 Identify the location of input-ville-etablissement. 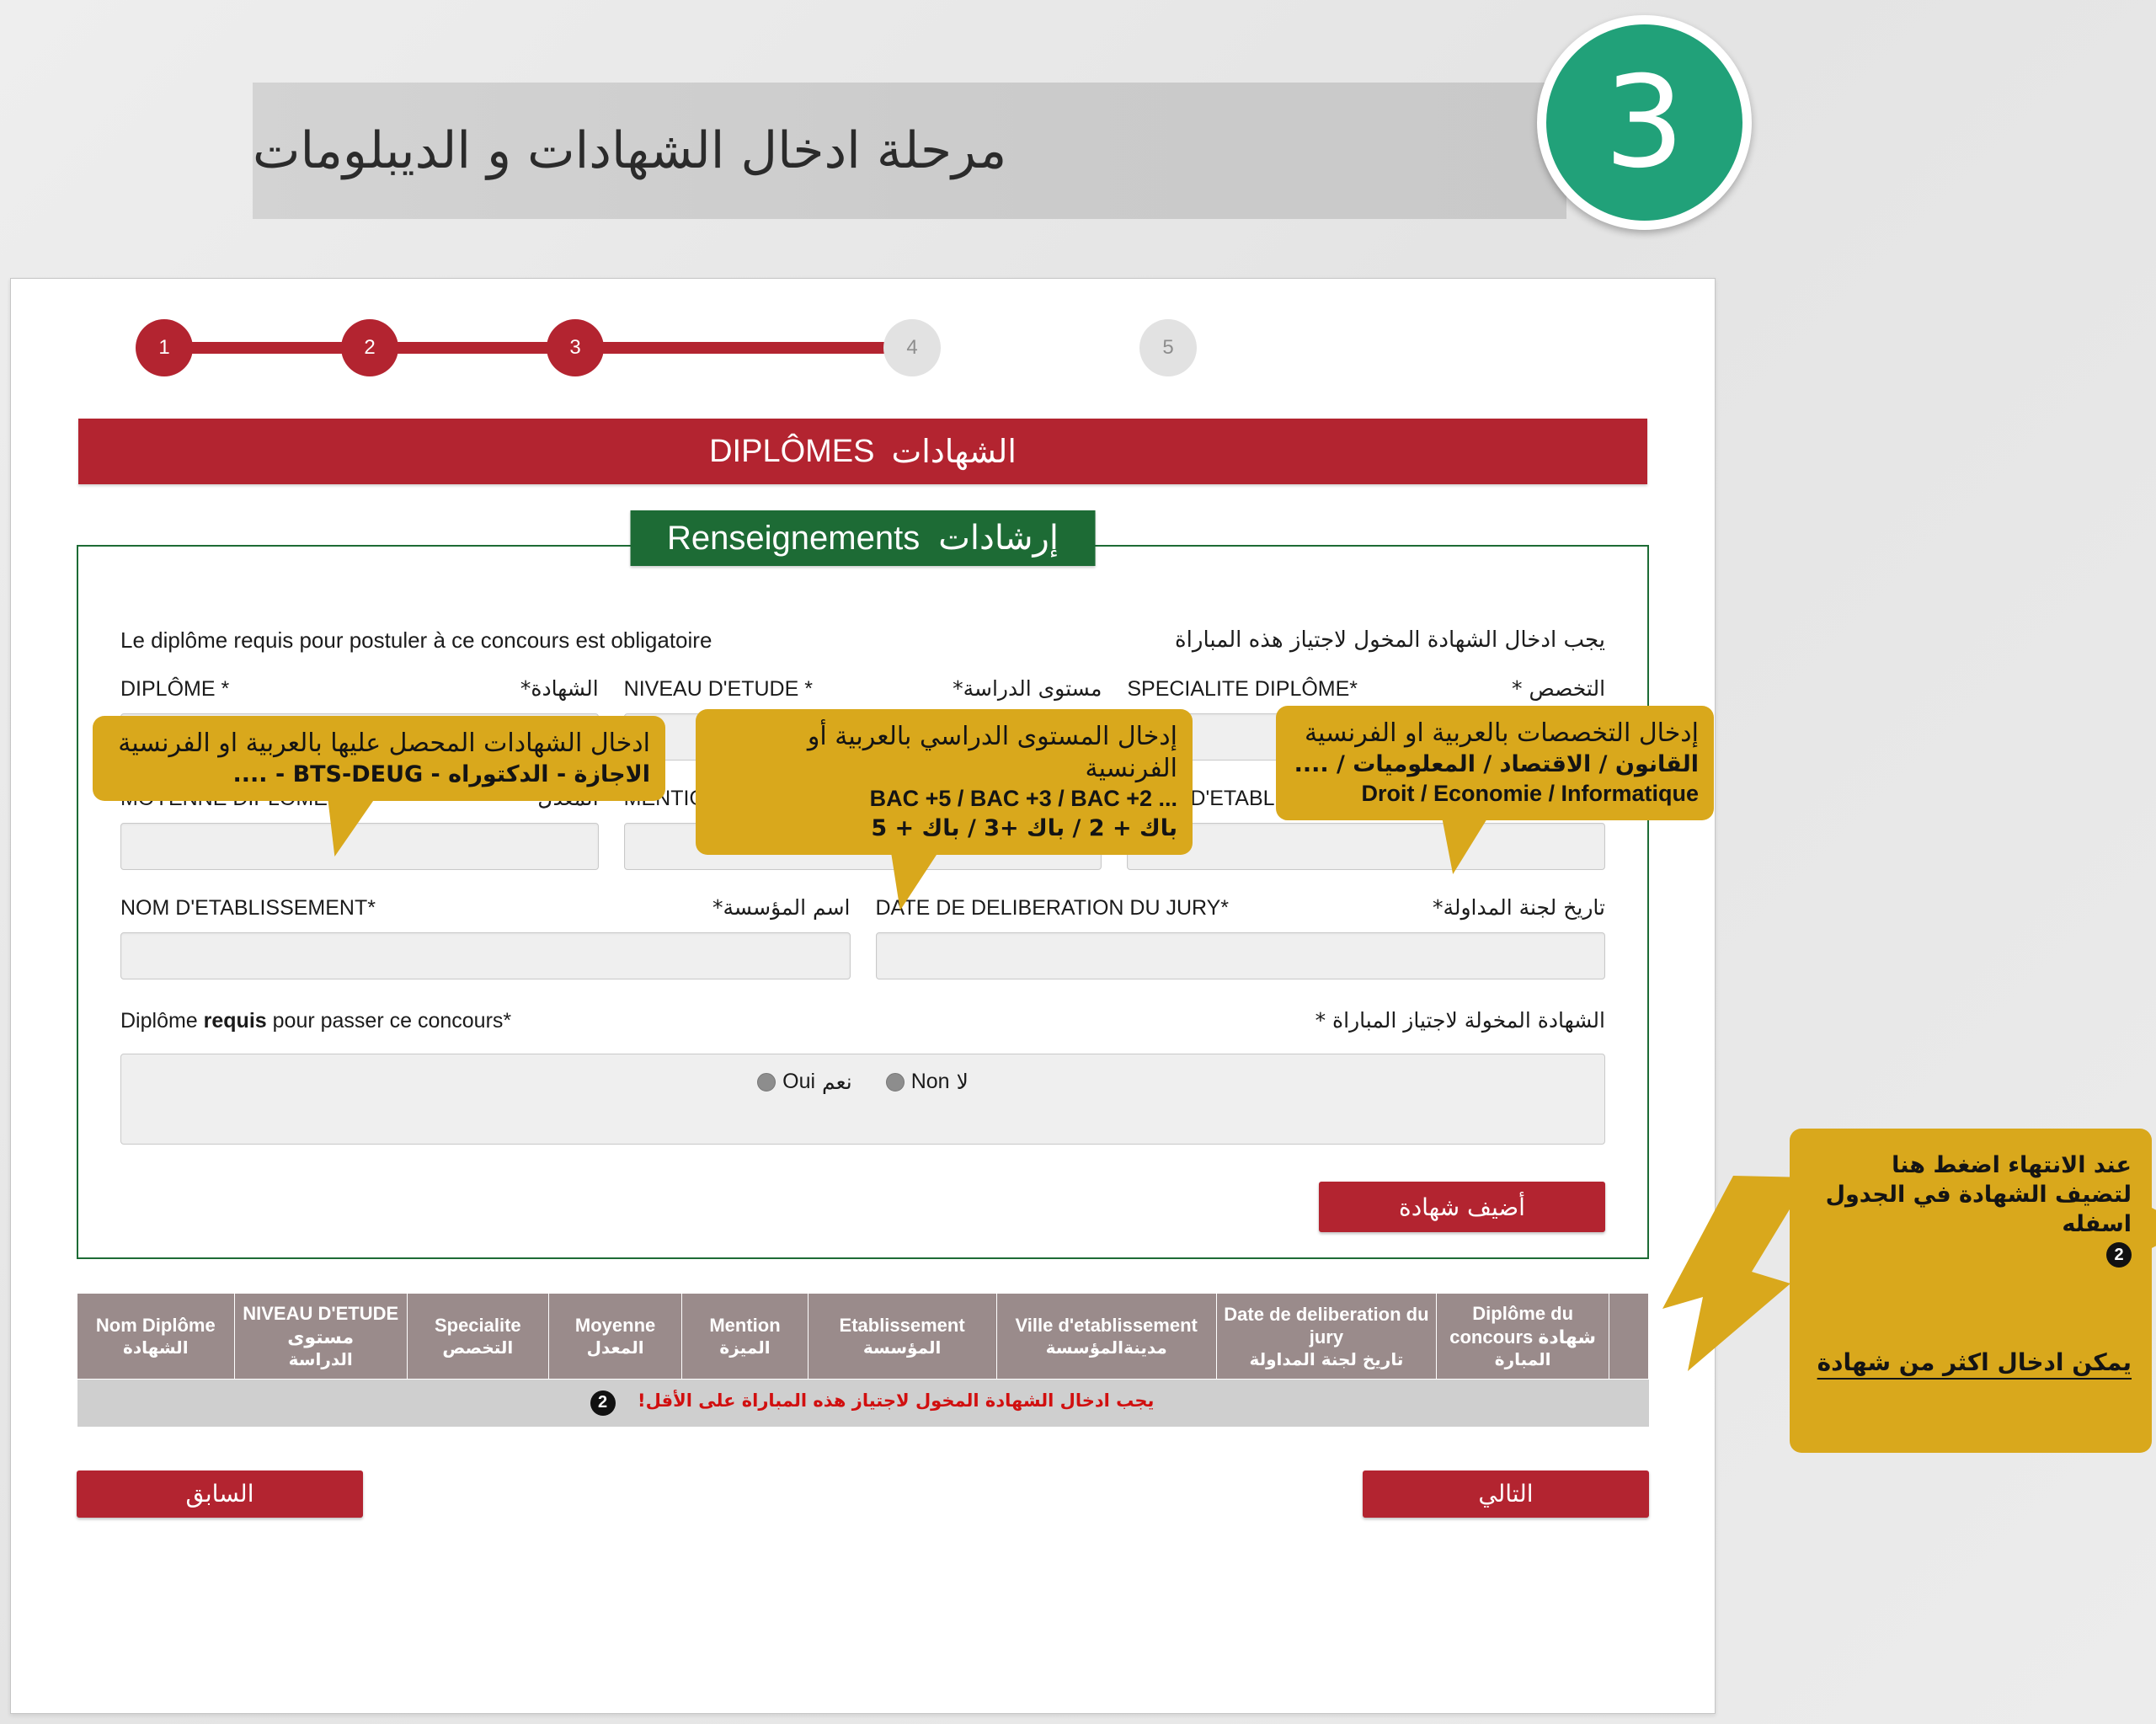
(1366, 846).